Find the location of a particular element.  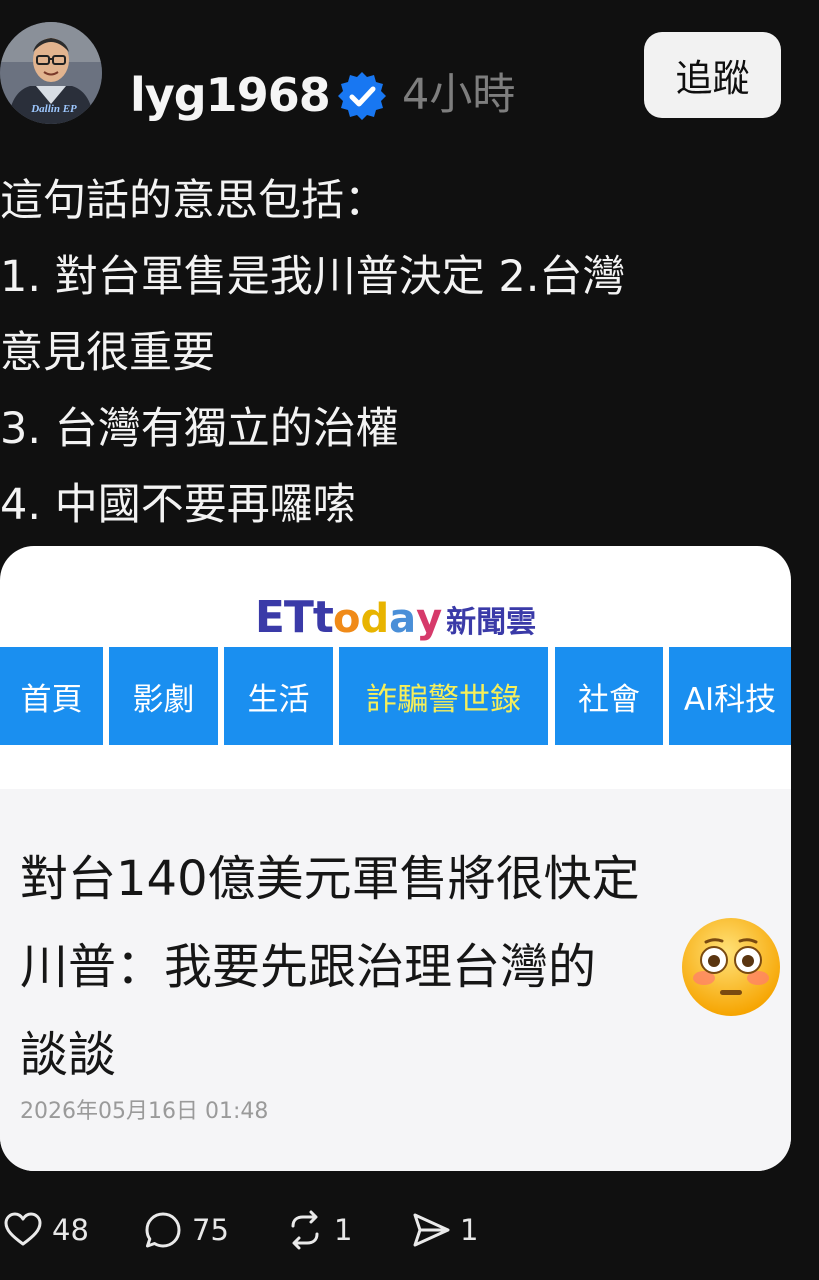

heart-icon is located at coordinates (23, 1229).